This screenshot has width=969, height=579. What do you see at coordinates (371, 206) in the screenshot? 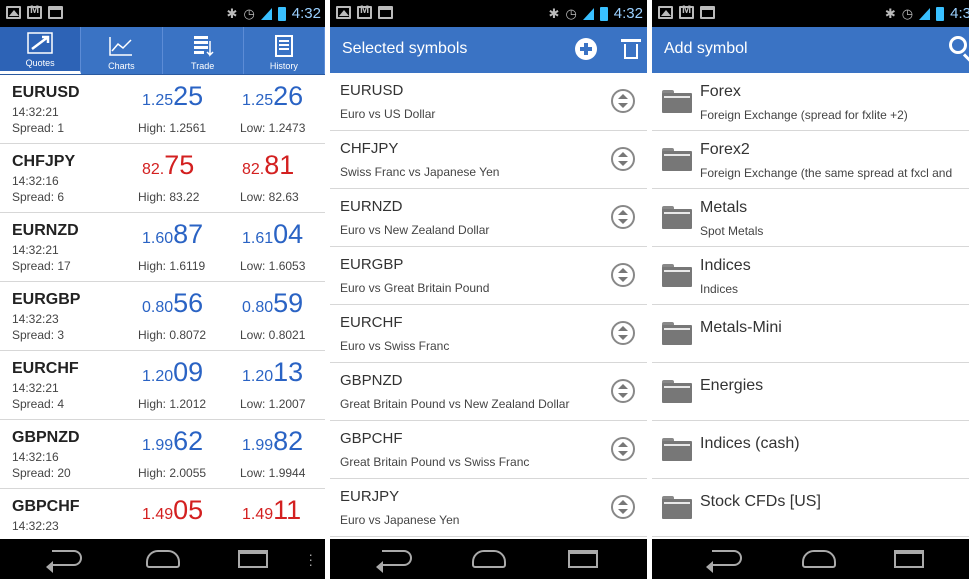
I see `symbol-name: EURNZD` at bounding box center [371, 206].